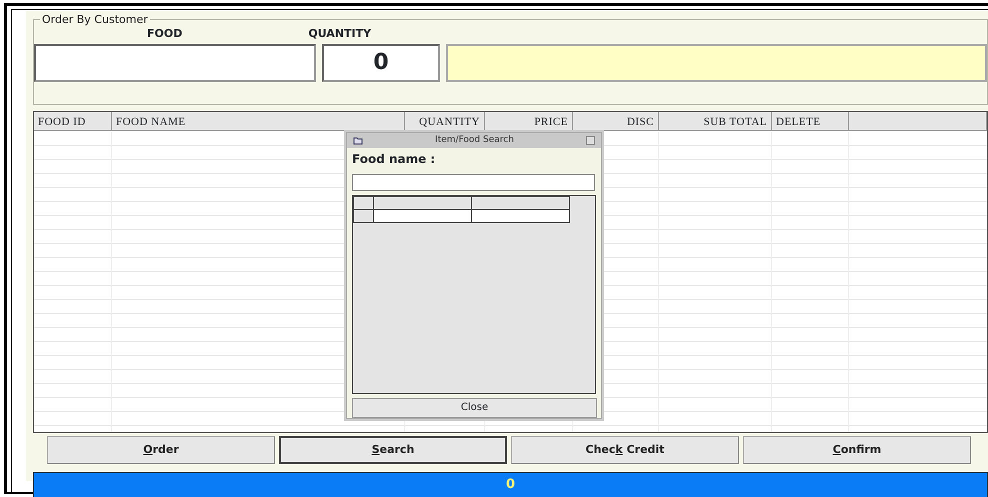 The height and width of the screenshot is (497, 988). What do you see at coordinates (393, 450) in the screenshot?
I see `action-button: Search` at bounding box center [393, 450].